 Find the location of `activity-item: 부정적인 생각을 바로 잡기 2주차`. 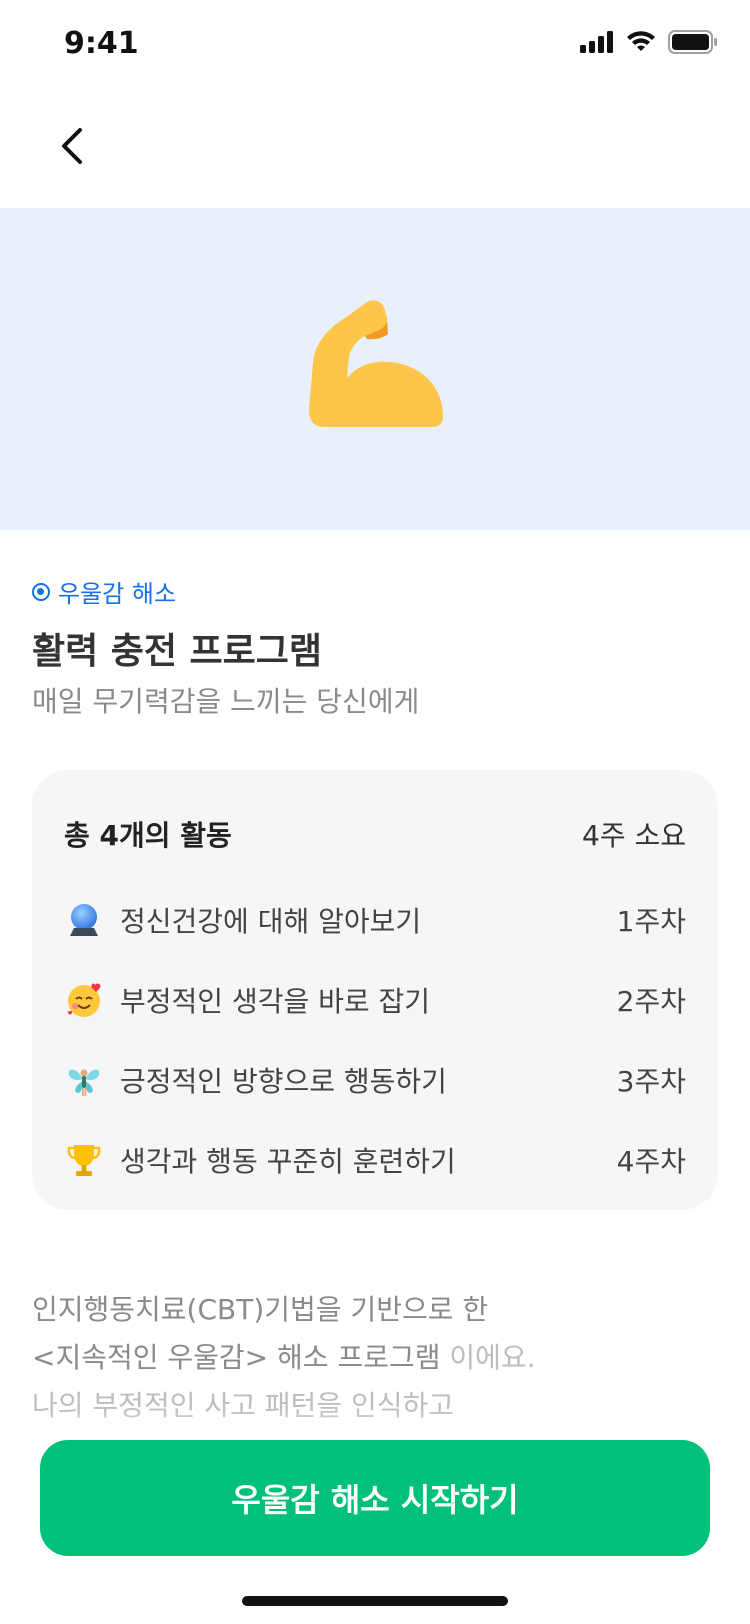

activity-item: 부정적인 생각을 바로 잡기 2주차 is located at coordinates (375, 1000).